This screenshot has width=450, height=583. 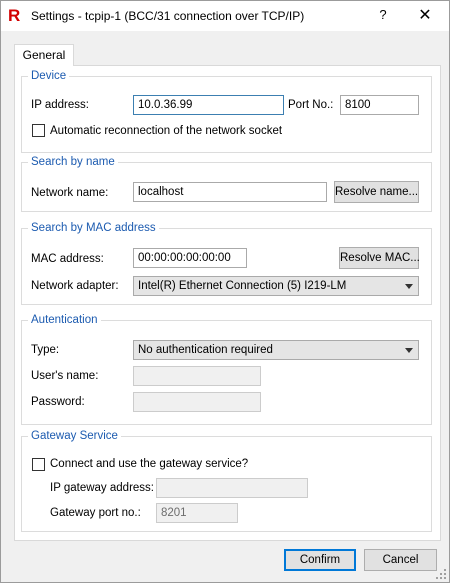 What do you see at coordinates (65, 376) in the screenshot?
I see `user-name-label: User's name:` at bounding box center [65, 376].